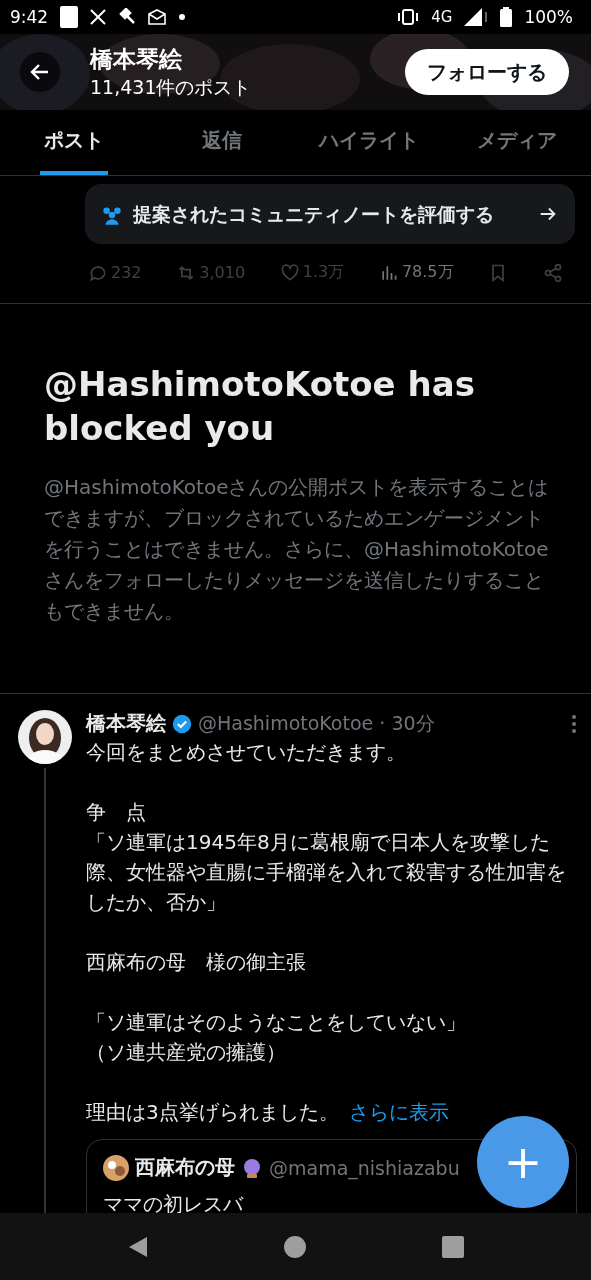  What do you see at coordinates (314, 214) in the screenshot?
I see `community-note-text: 提案されたコミュニティノートを評価する` at bounding box center [314, 214].